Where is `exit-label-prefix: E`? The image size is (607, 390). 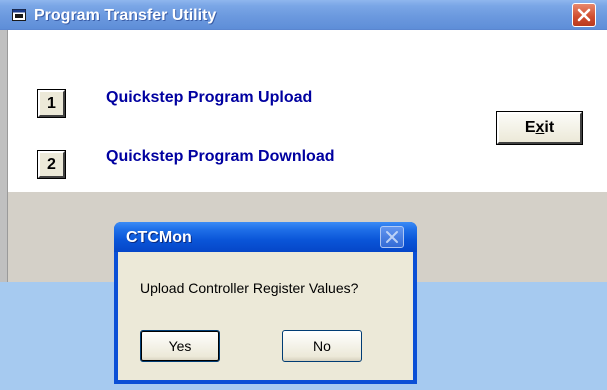 exit-label-prefix: E is located at coordinates (530, 127).